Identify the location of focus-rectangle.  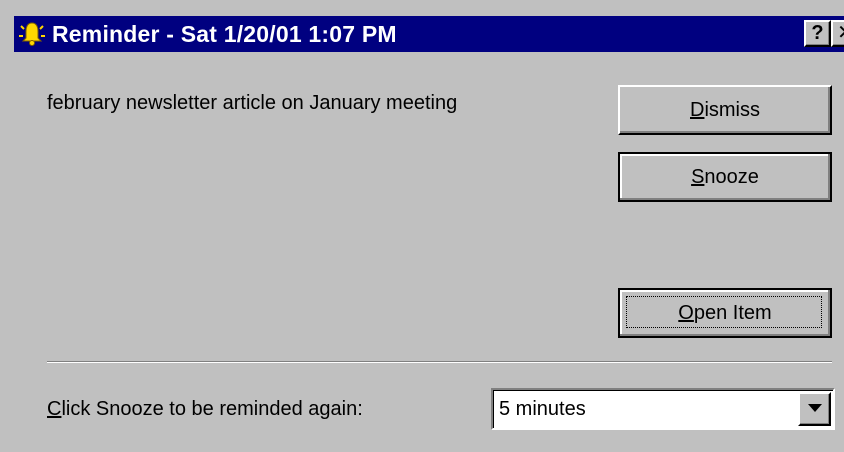
(724, 312).